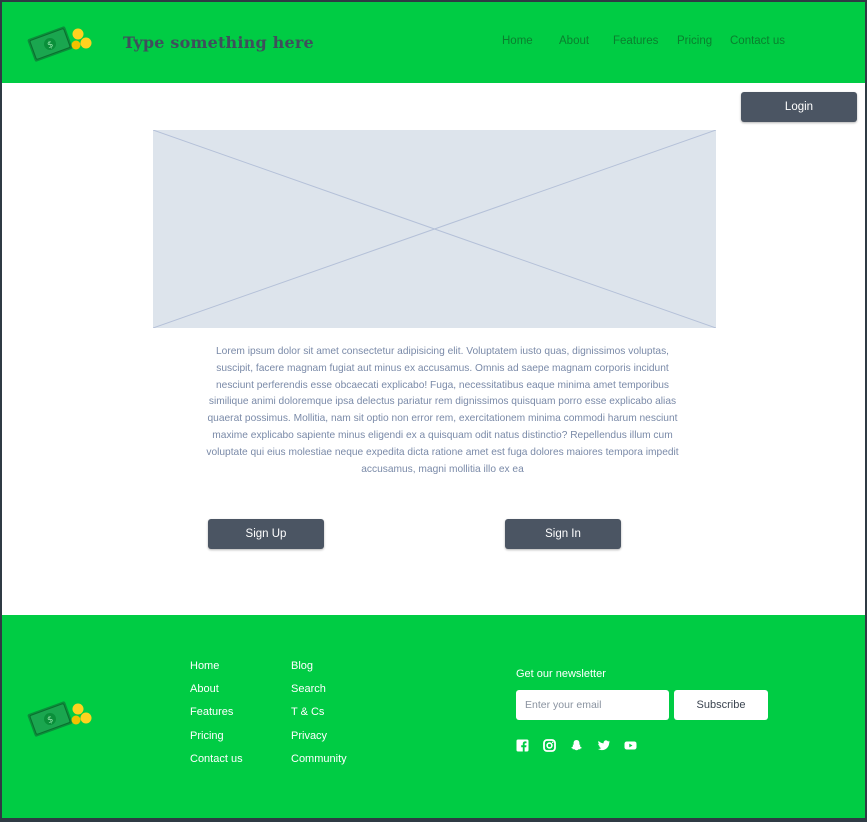 The height and width of the screenshot is (822, 867). What do you see at coordinates (319, 693) in the screenshot?
I see `footer-link-search: Search` at bounding box center [319, 693].